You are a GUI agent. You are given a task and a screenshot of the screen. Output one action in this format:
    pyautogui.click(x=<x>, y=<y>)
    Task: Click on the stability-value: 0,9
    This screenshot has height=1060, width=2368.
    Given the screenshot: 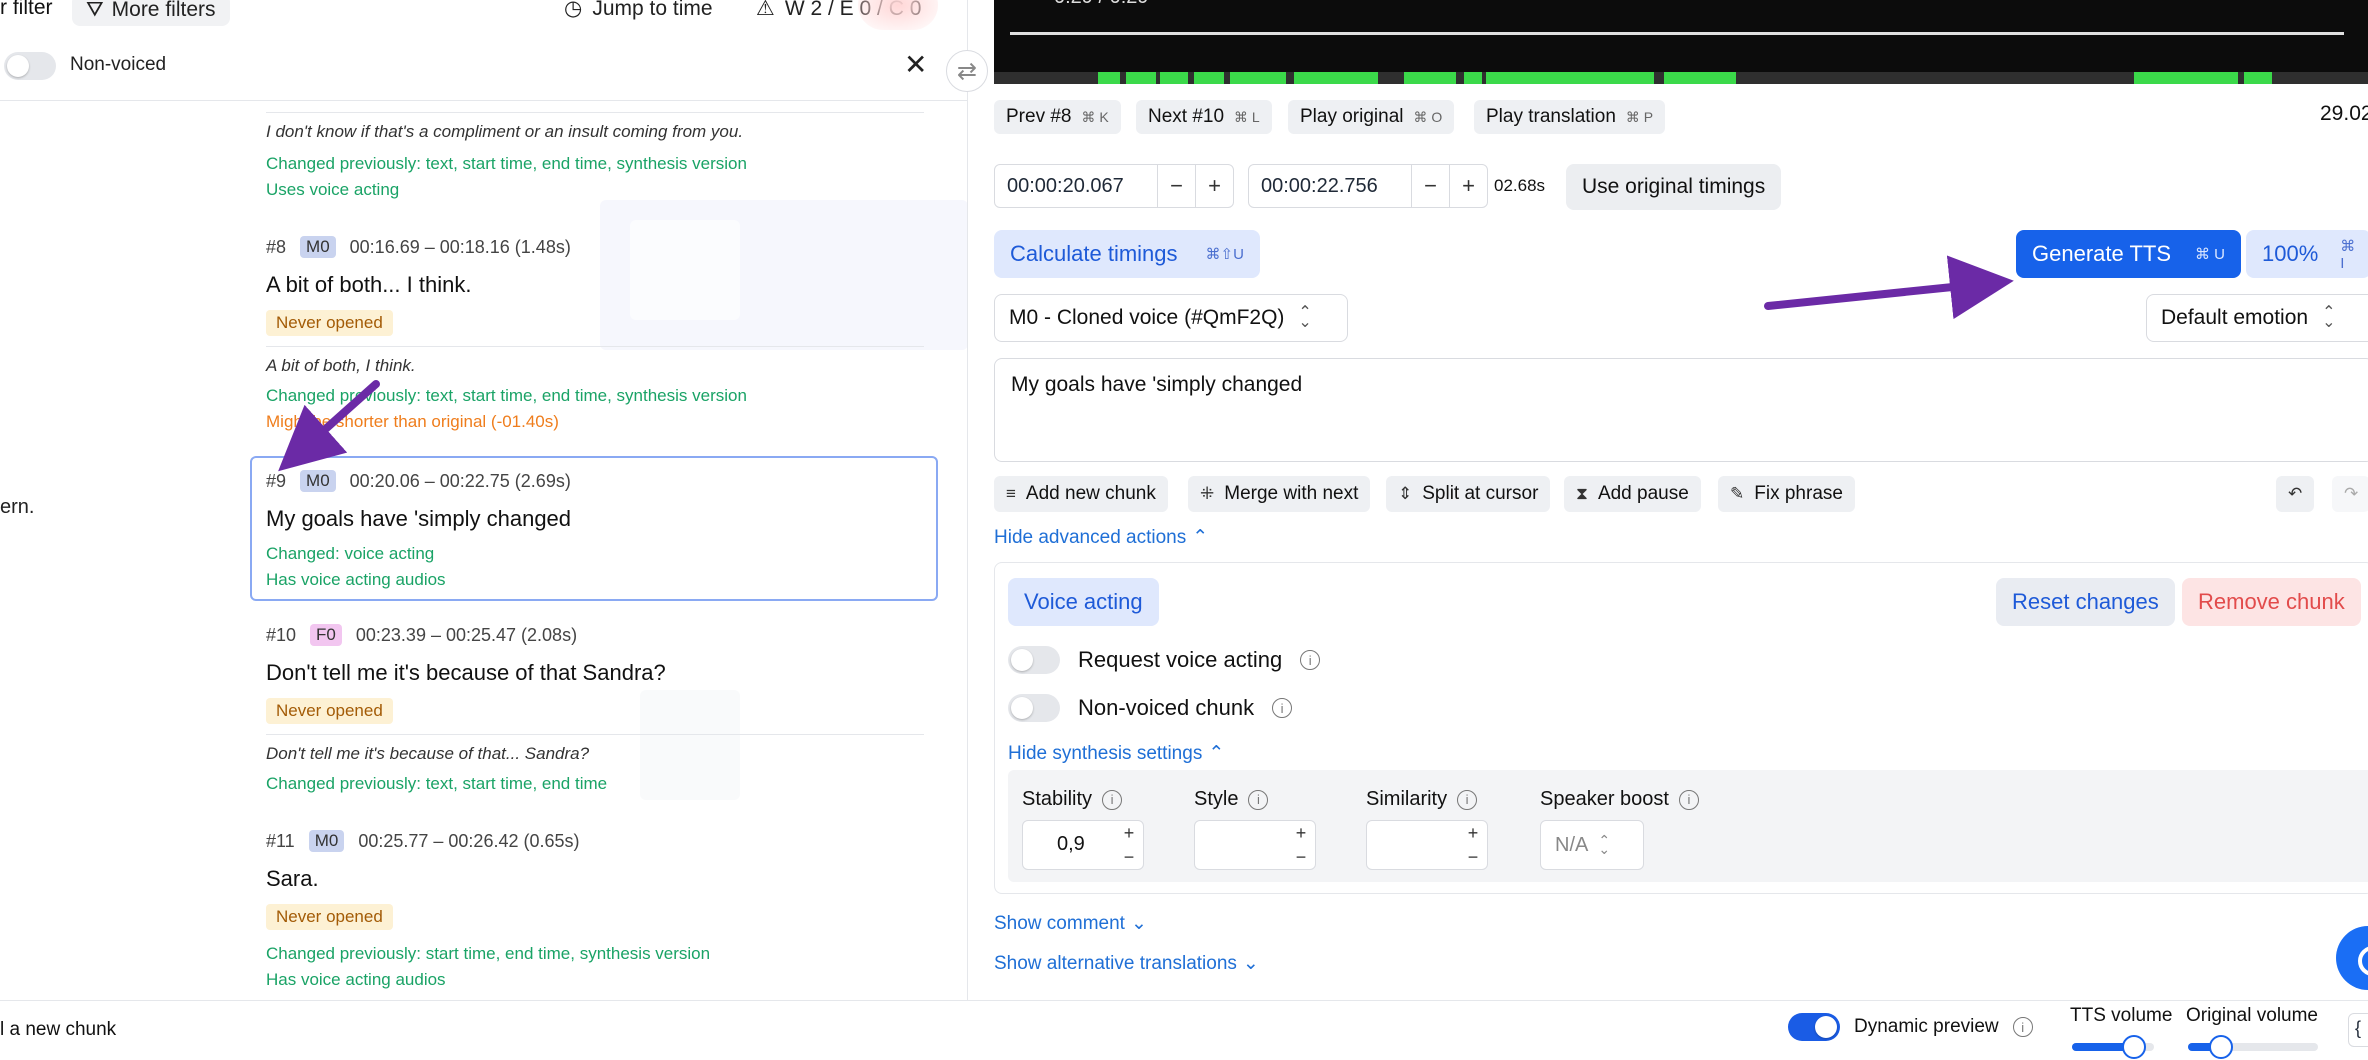 What is the action you would take?
    pyautogui.click(x=1071, y=844)
    